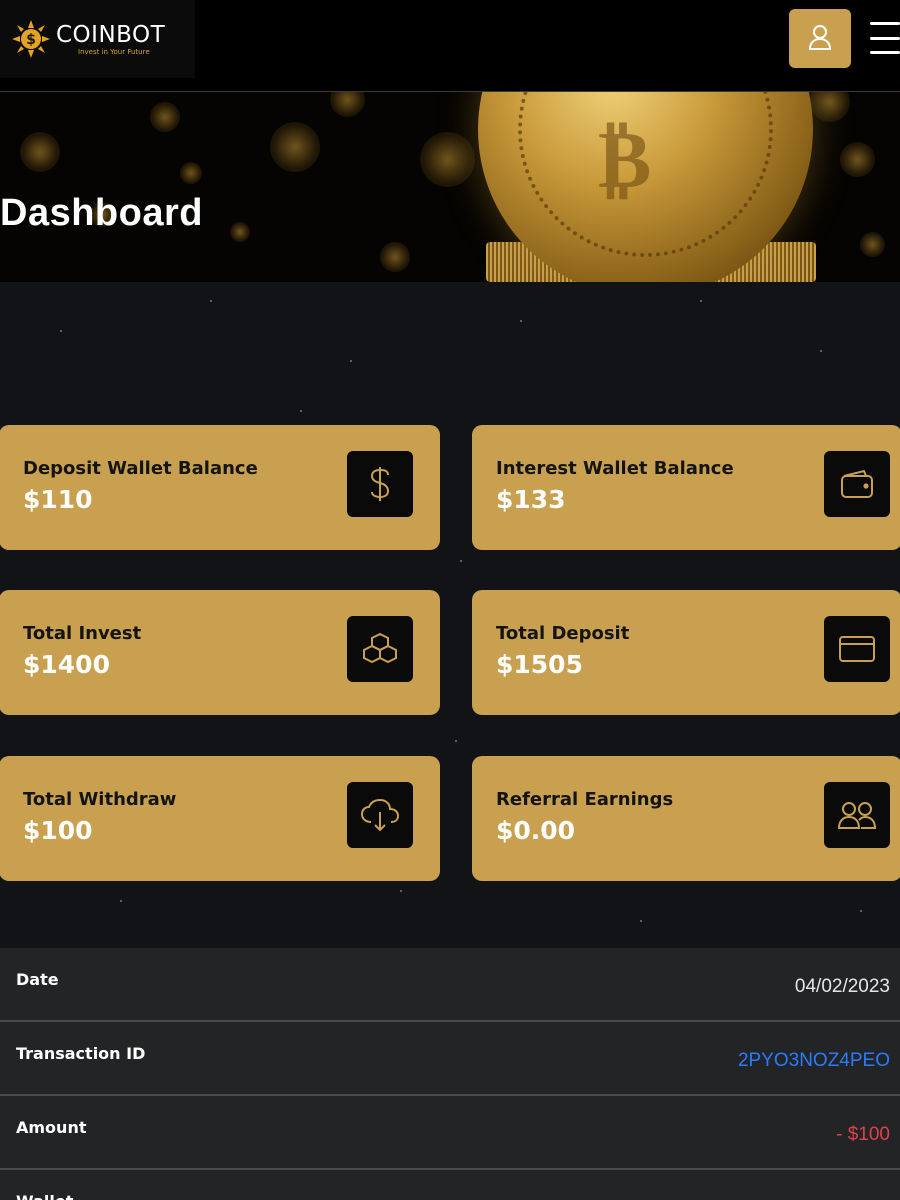 The width and height of the screenshot is (900, 1200). Describe the element at coordinates (450, 985) in the screenshot. I see `table-row: Date 04/02/2023` at that location.